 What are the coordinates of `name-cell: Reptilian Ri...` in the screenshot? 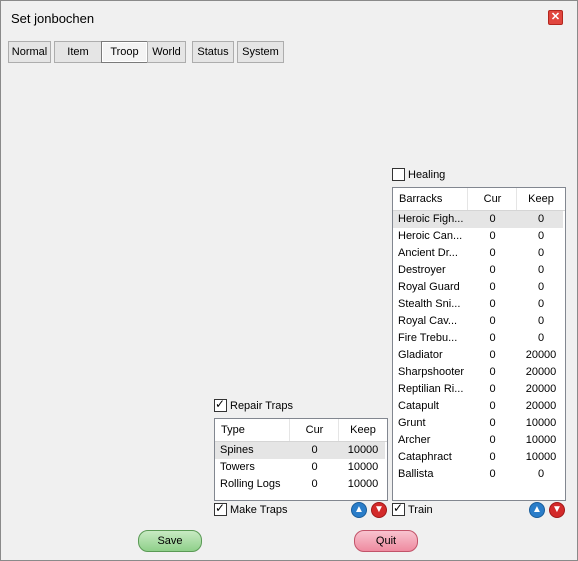 It's located at (431, 389).